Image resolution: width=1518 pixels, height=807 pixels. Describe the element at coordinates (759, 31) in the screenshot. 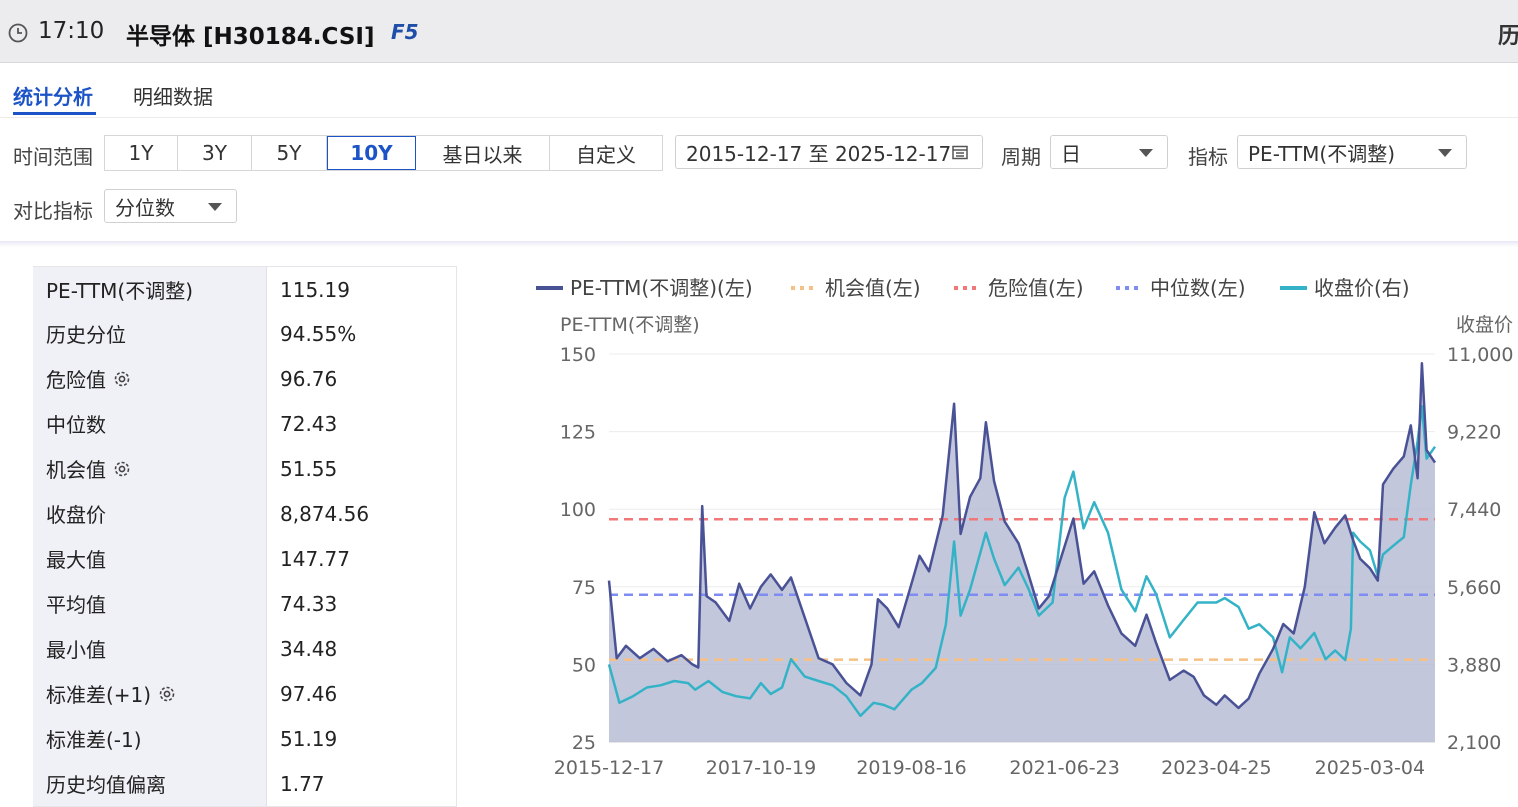

I see `title-bar: 17:10 半导体 [H30184.CSI] F5 历` at that location.